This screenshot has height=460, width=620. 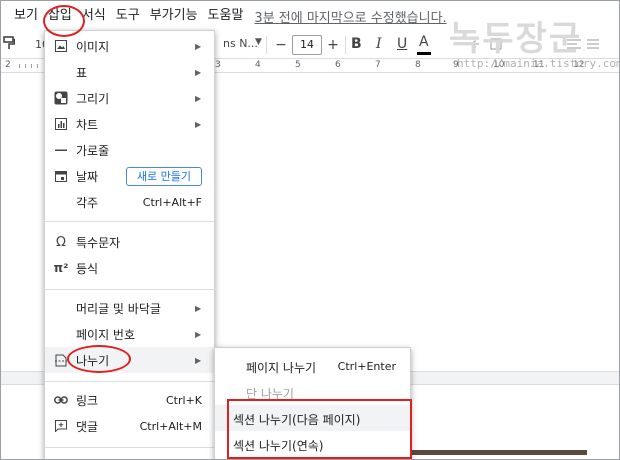 I want to click on menu-help: 도움말, so click(x=226, y=16).